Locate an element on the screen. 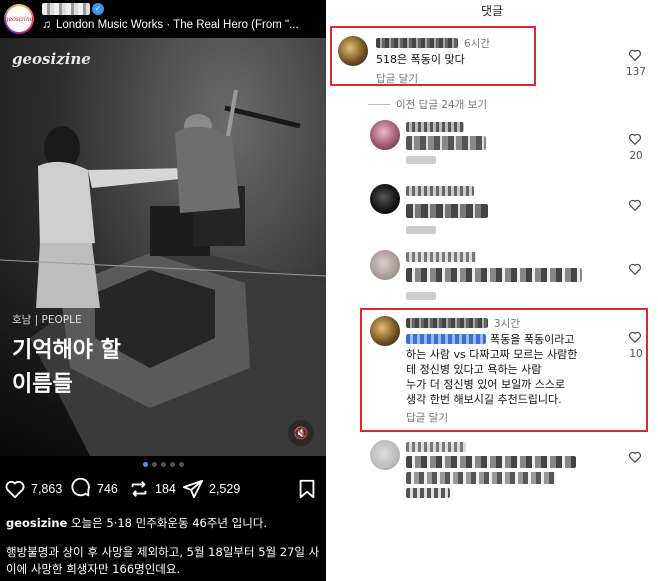 Image resolution: width=658 pixels, height=581 pixels. comments-title: 댓글 is located at coordinates (492, 11).